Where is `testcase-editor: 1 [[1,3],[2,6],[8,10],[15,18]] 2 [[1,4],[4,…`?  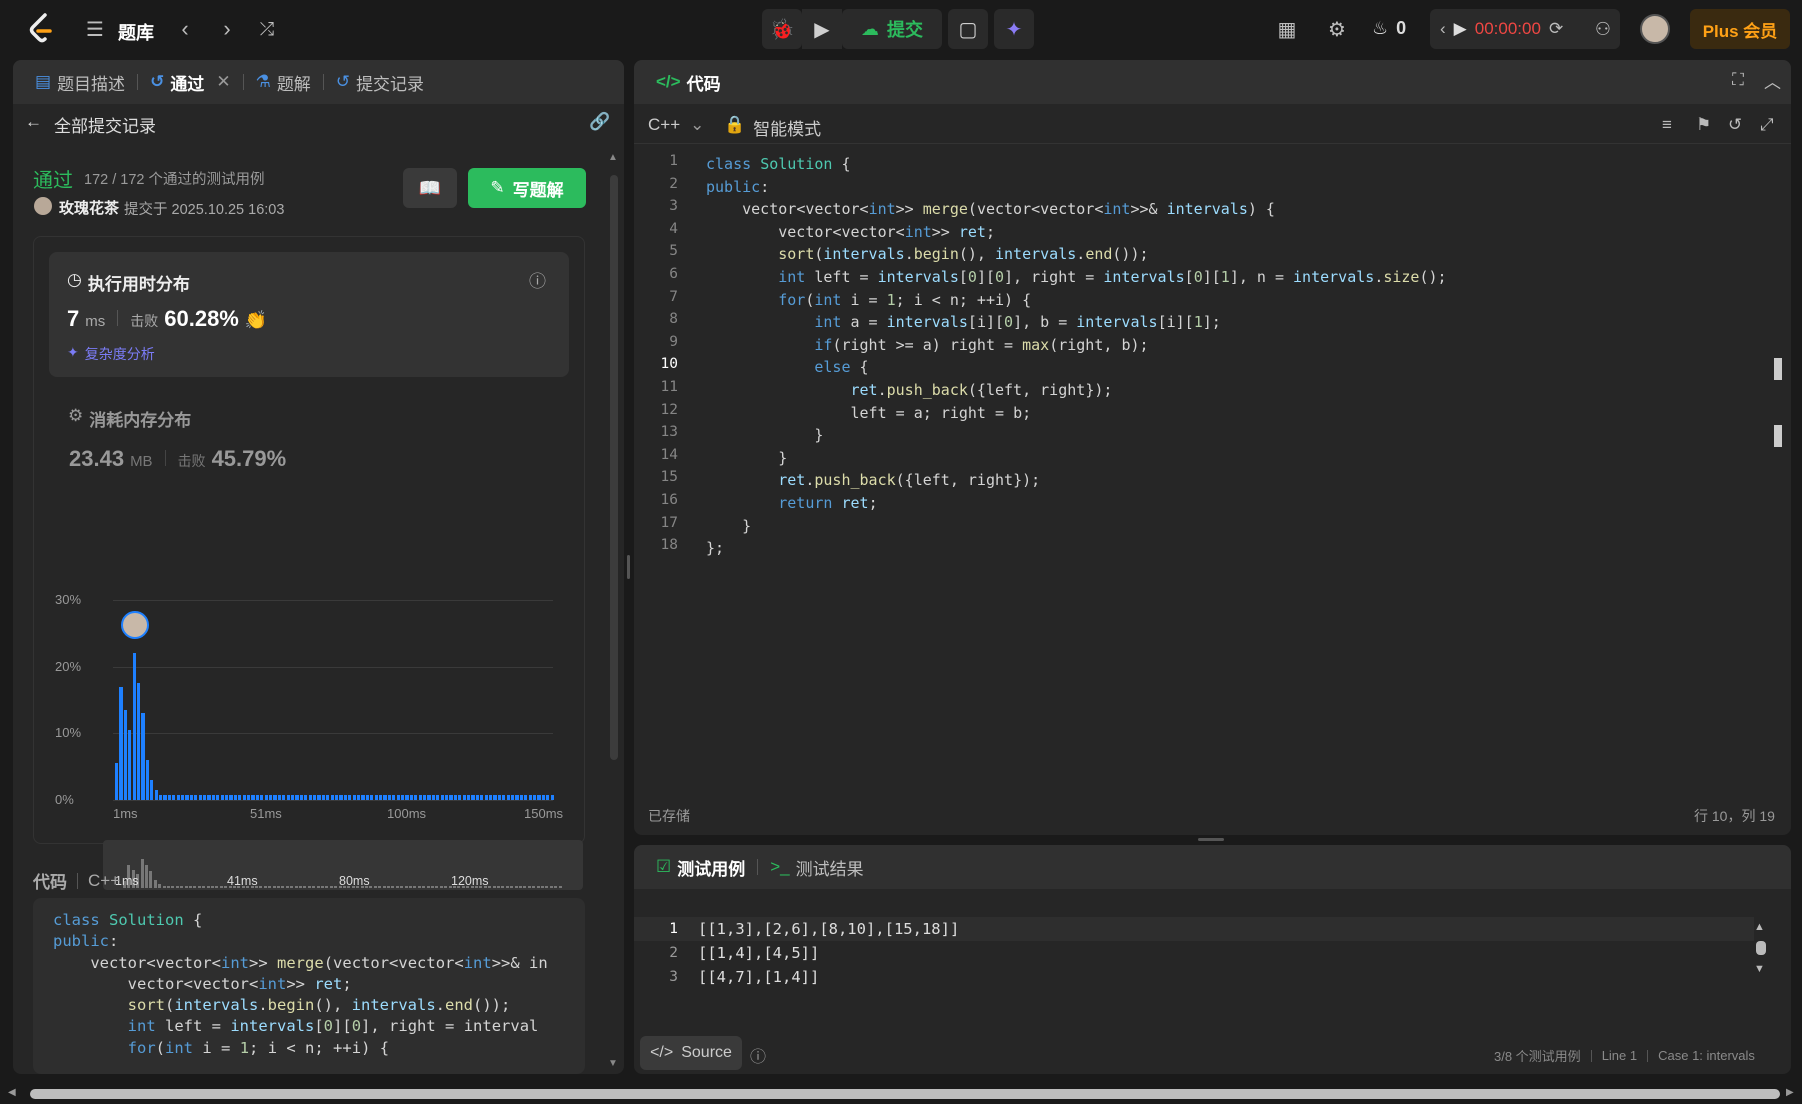 testcase-editor: 1 [[1,3],[2,6],[8,10],[15,18]] 2 [[1,4],[4,… is located at coordinates (1194, 952).